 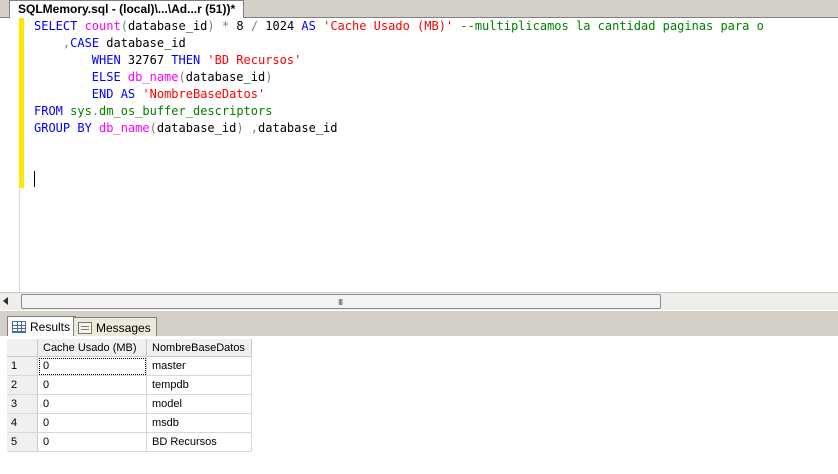 I want to click on tab-messages: Messages, so click(x=115, y=327).